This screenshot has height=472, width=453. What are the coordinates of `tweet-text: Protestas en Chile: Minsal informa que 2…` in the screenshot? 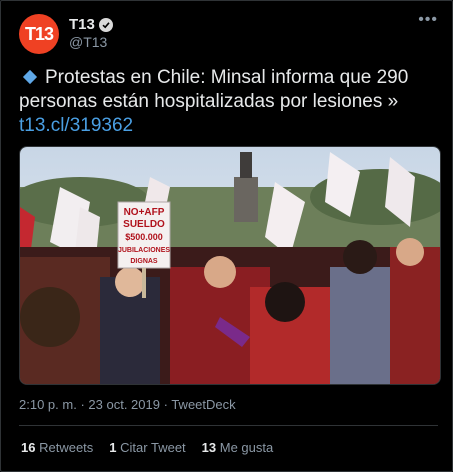 It's located at (229, 102).